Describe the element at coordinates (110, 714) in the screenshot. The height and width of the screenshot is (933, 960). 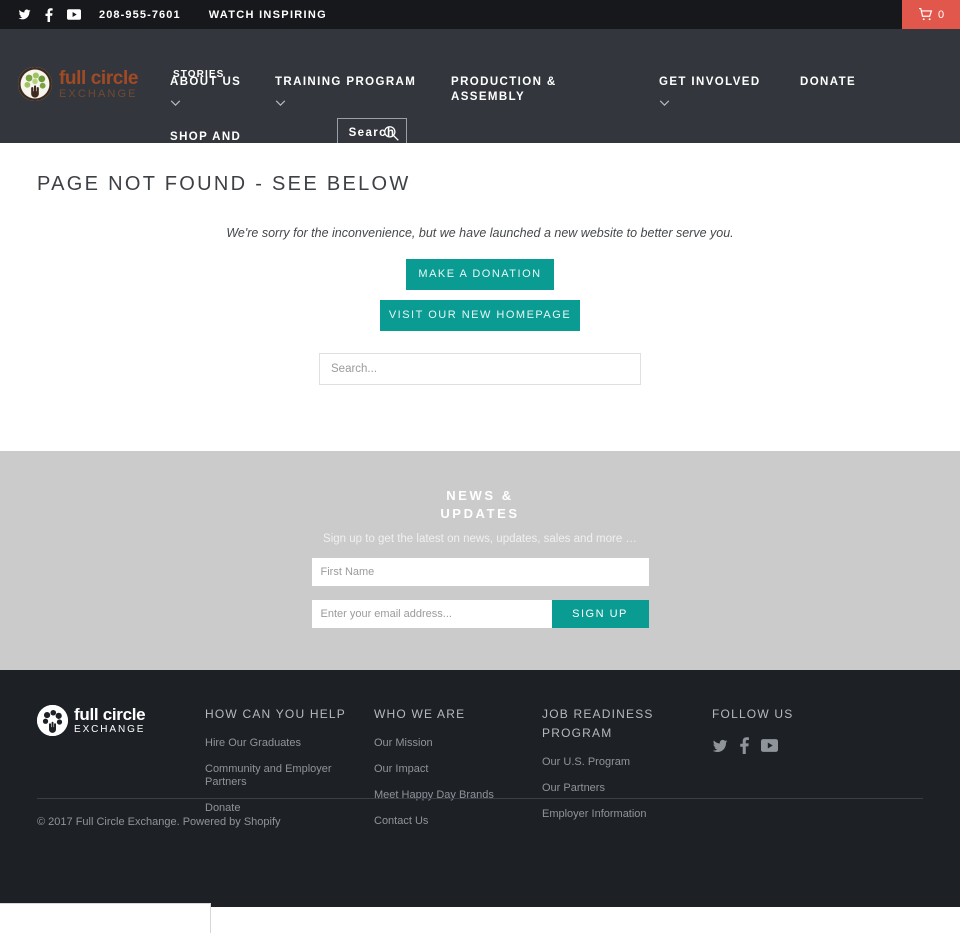
I see `footer-logo-word-primary: full circle` at that location.